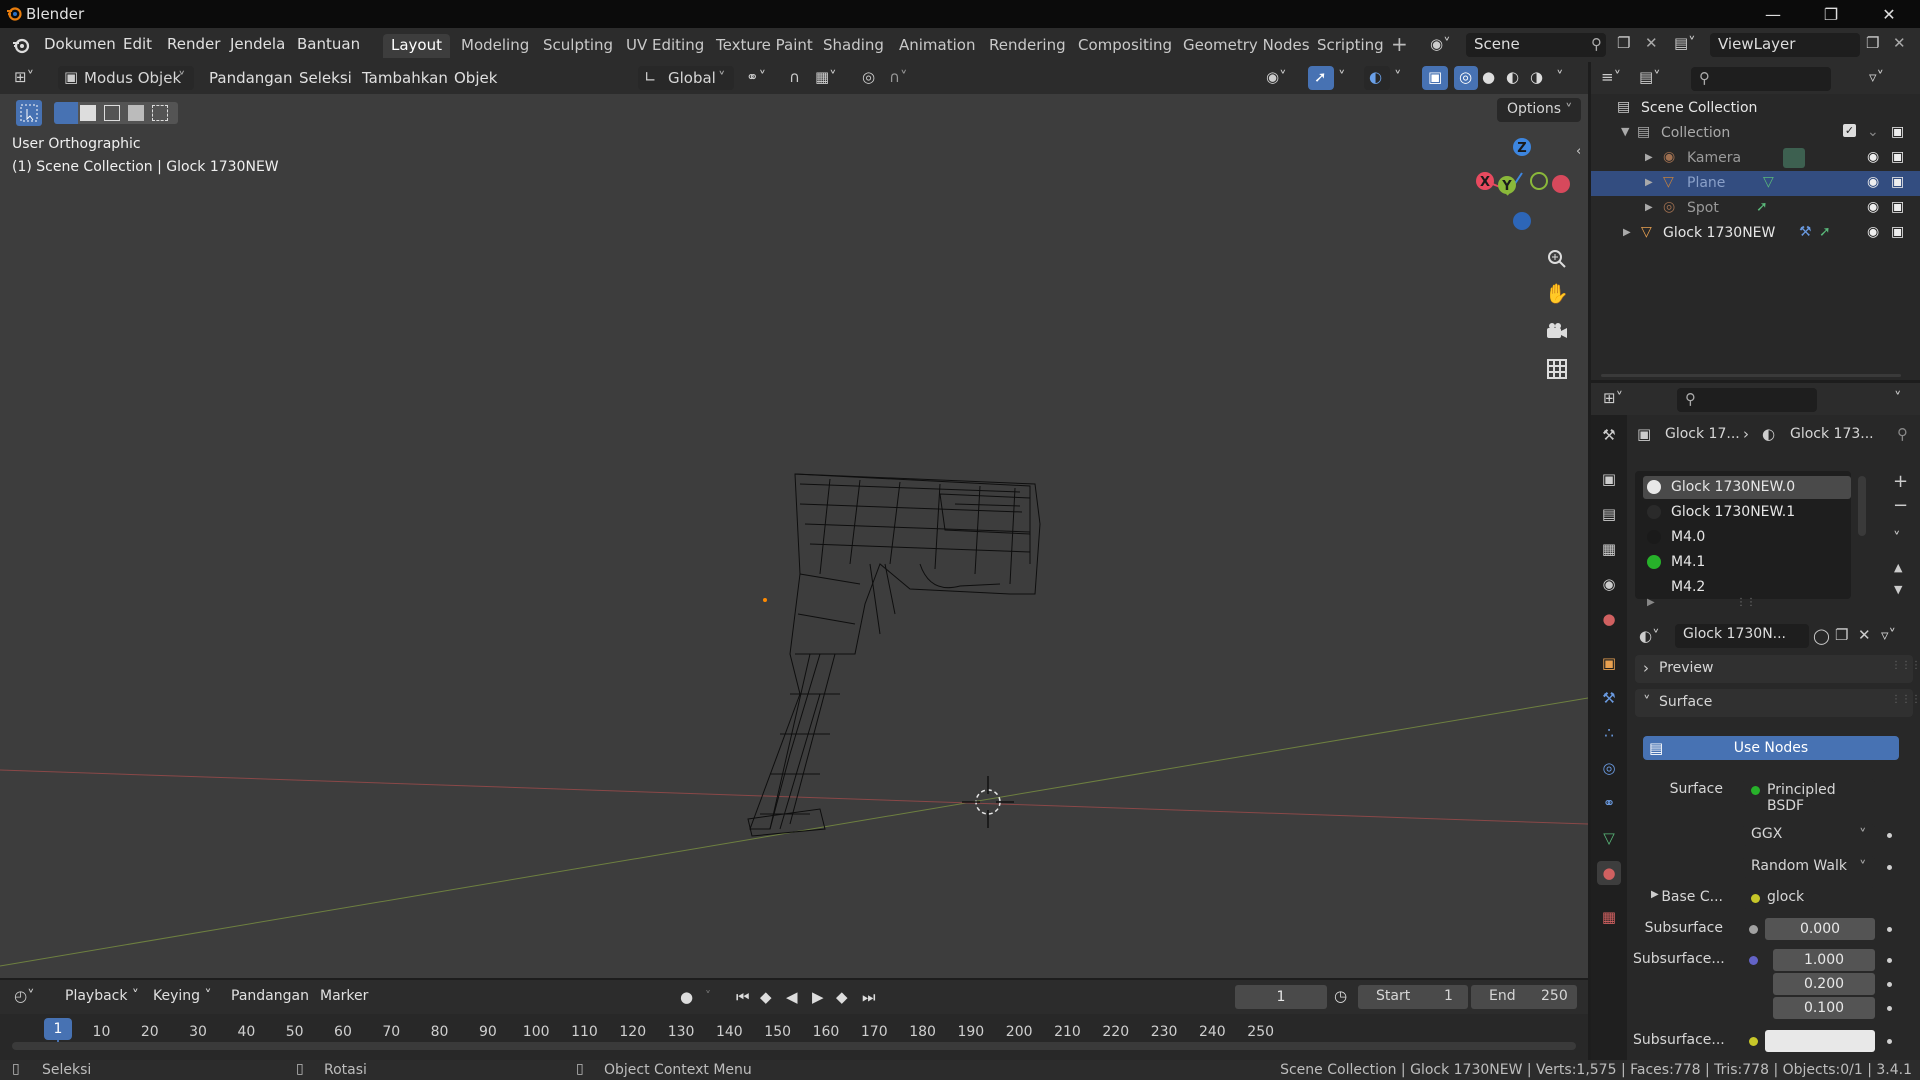 This screenshot has height=1080, width=1920. What do you see at coordinates (1488, 77) in the screenshot?
I see `solid-shading-icon: ●` at bounding box center [1488, 77].